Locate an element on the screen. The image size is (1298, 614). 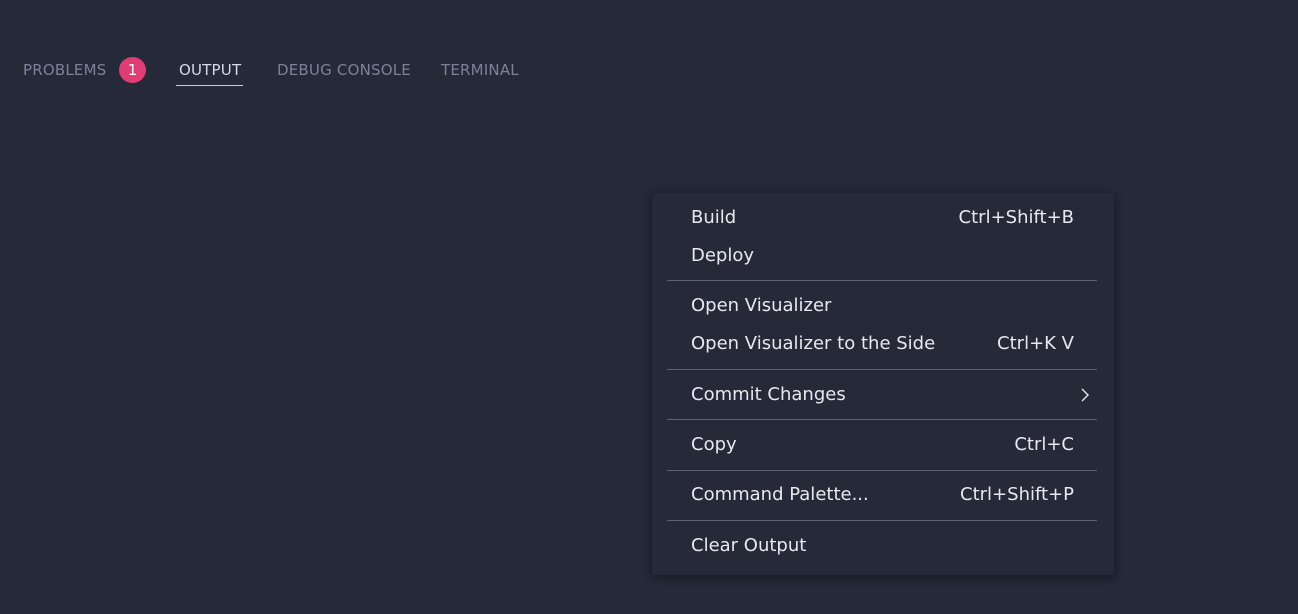
menu-item-commit-changes: Commit Changes is located at coordinates (882, 395).